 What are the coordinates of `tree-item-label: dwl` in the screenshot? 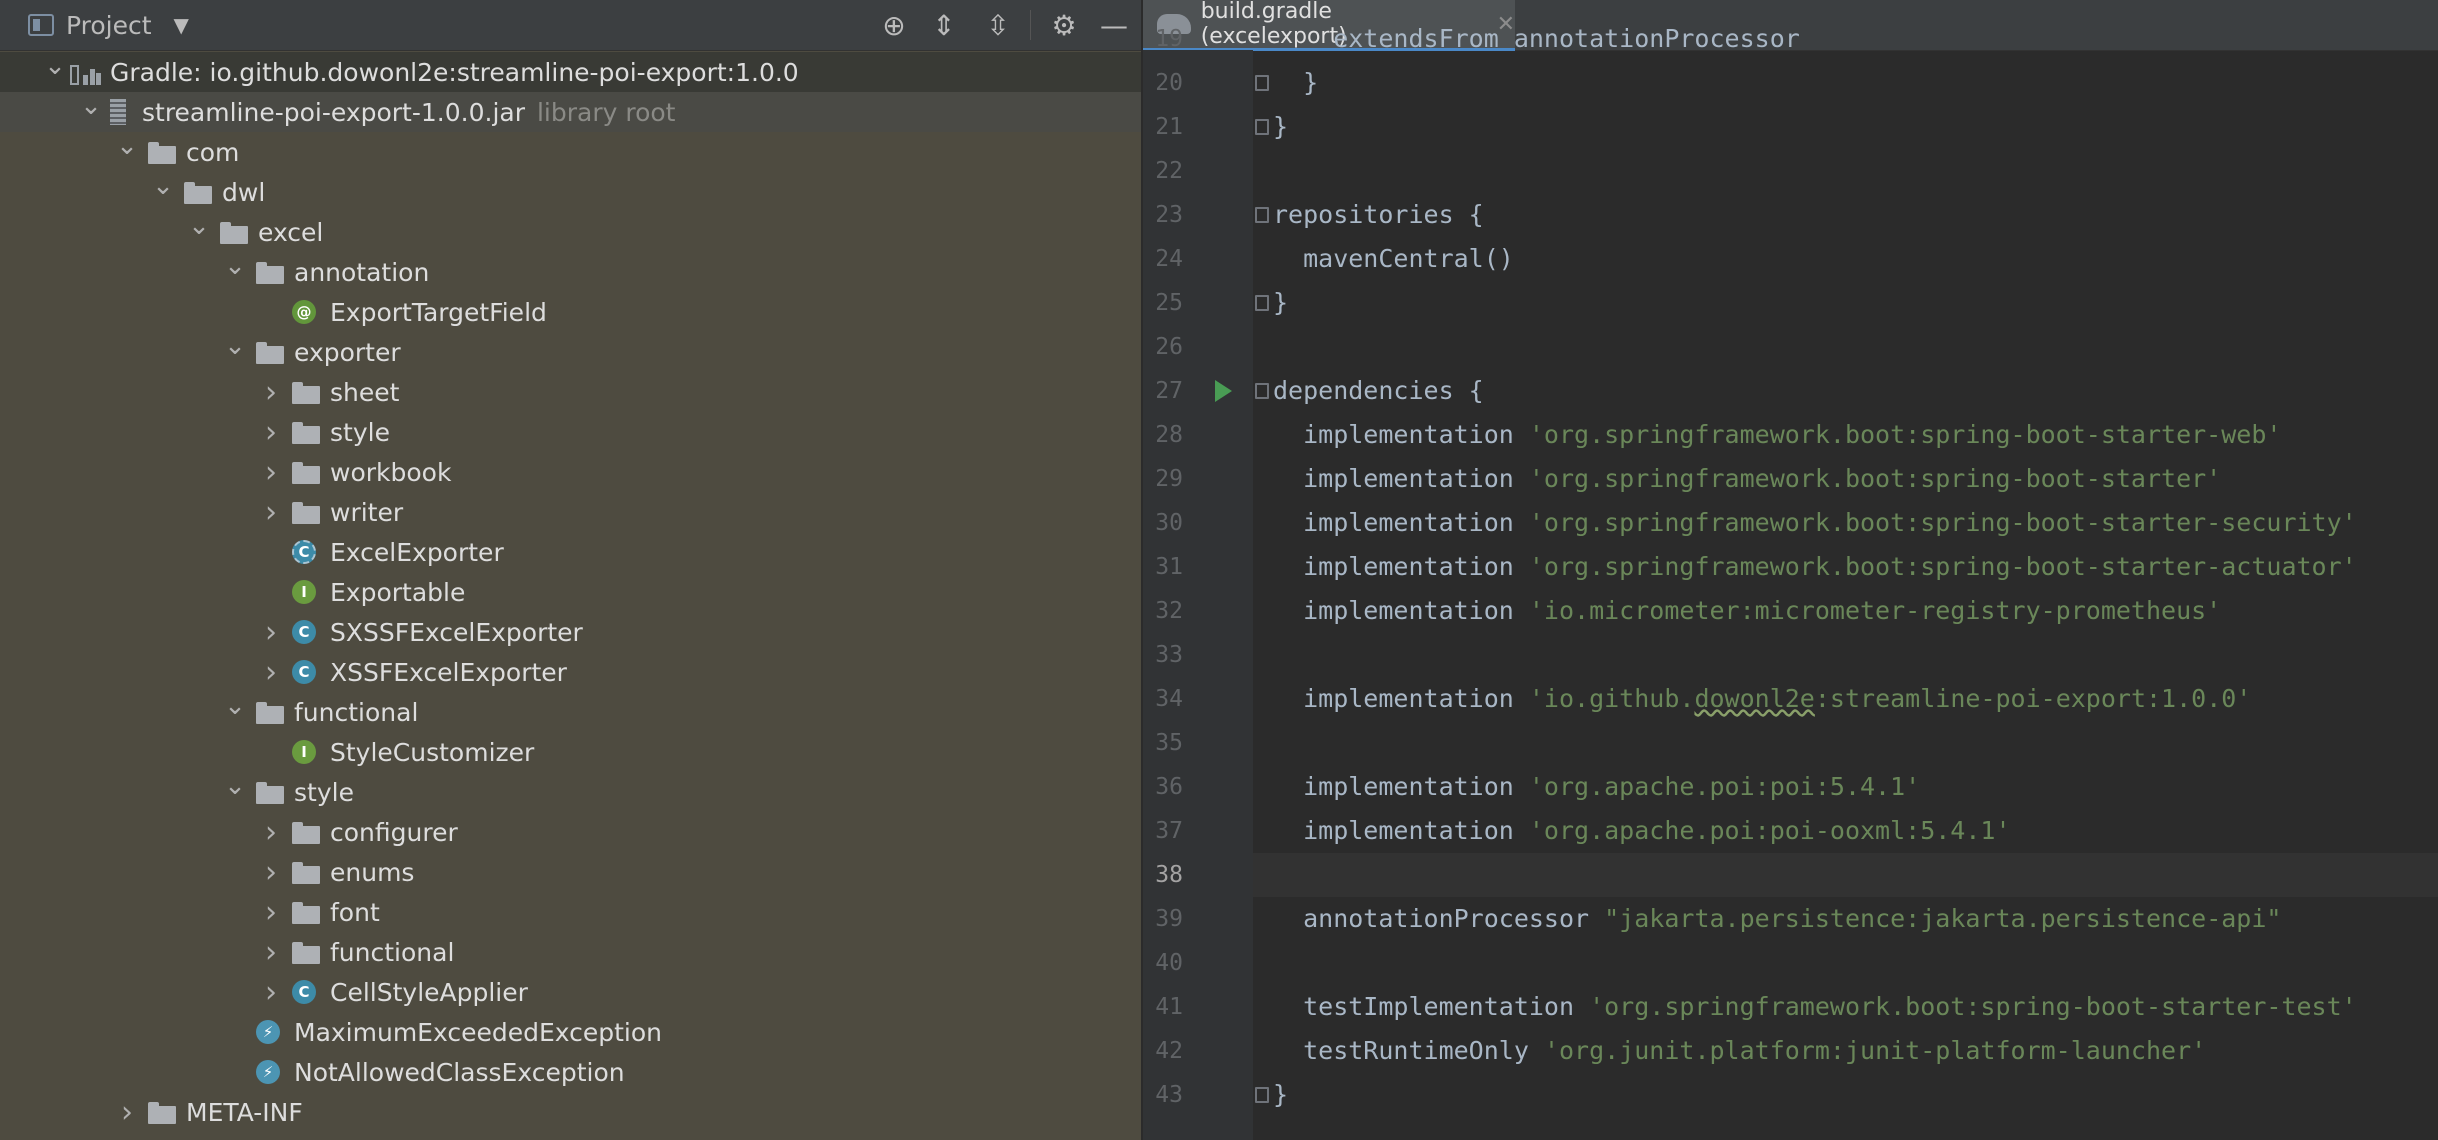 It's located at (244, 192).